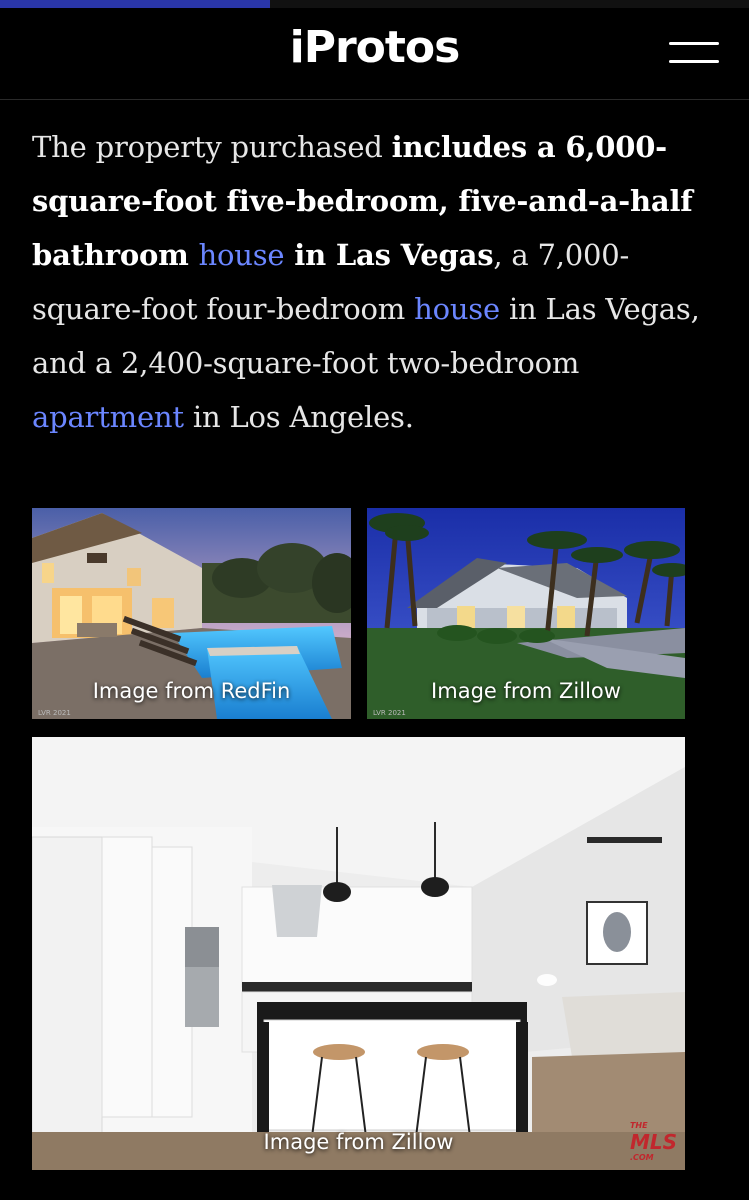 The width and height of the screenshot is (749, 1200). I want to click on image-caption: Image from RedFin, so click(191, 691).